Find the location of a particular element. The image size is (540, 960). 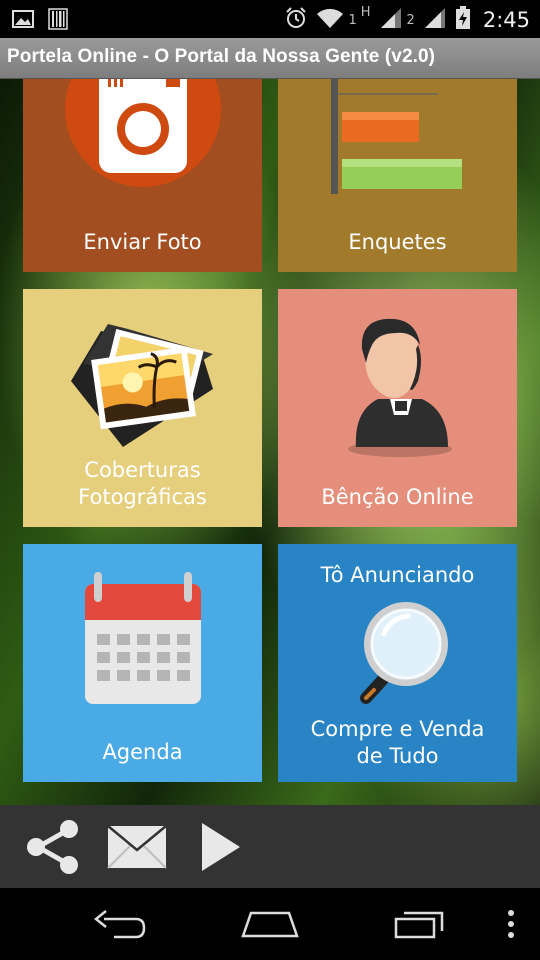

tile-coberturas-fotograficas: Coberturas Fotográficas is located at coordinates (142, 408).